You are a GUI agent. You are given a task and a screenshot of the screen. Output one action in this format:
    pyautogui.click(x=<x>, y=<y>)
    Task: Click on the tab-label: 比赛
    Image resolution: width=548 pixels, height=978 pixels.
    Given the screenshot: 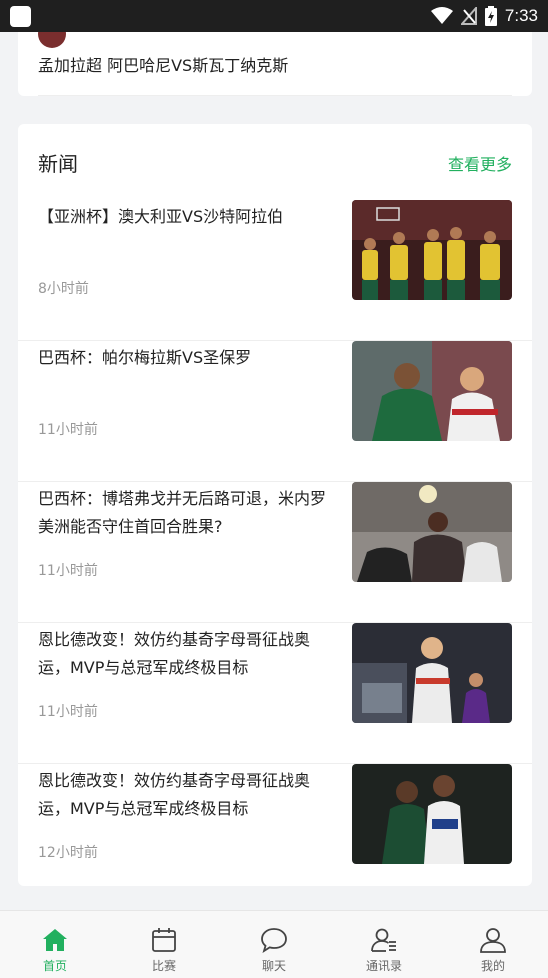 What is the action you would take?
    pyautogui.click(x=163, y=966)
    